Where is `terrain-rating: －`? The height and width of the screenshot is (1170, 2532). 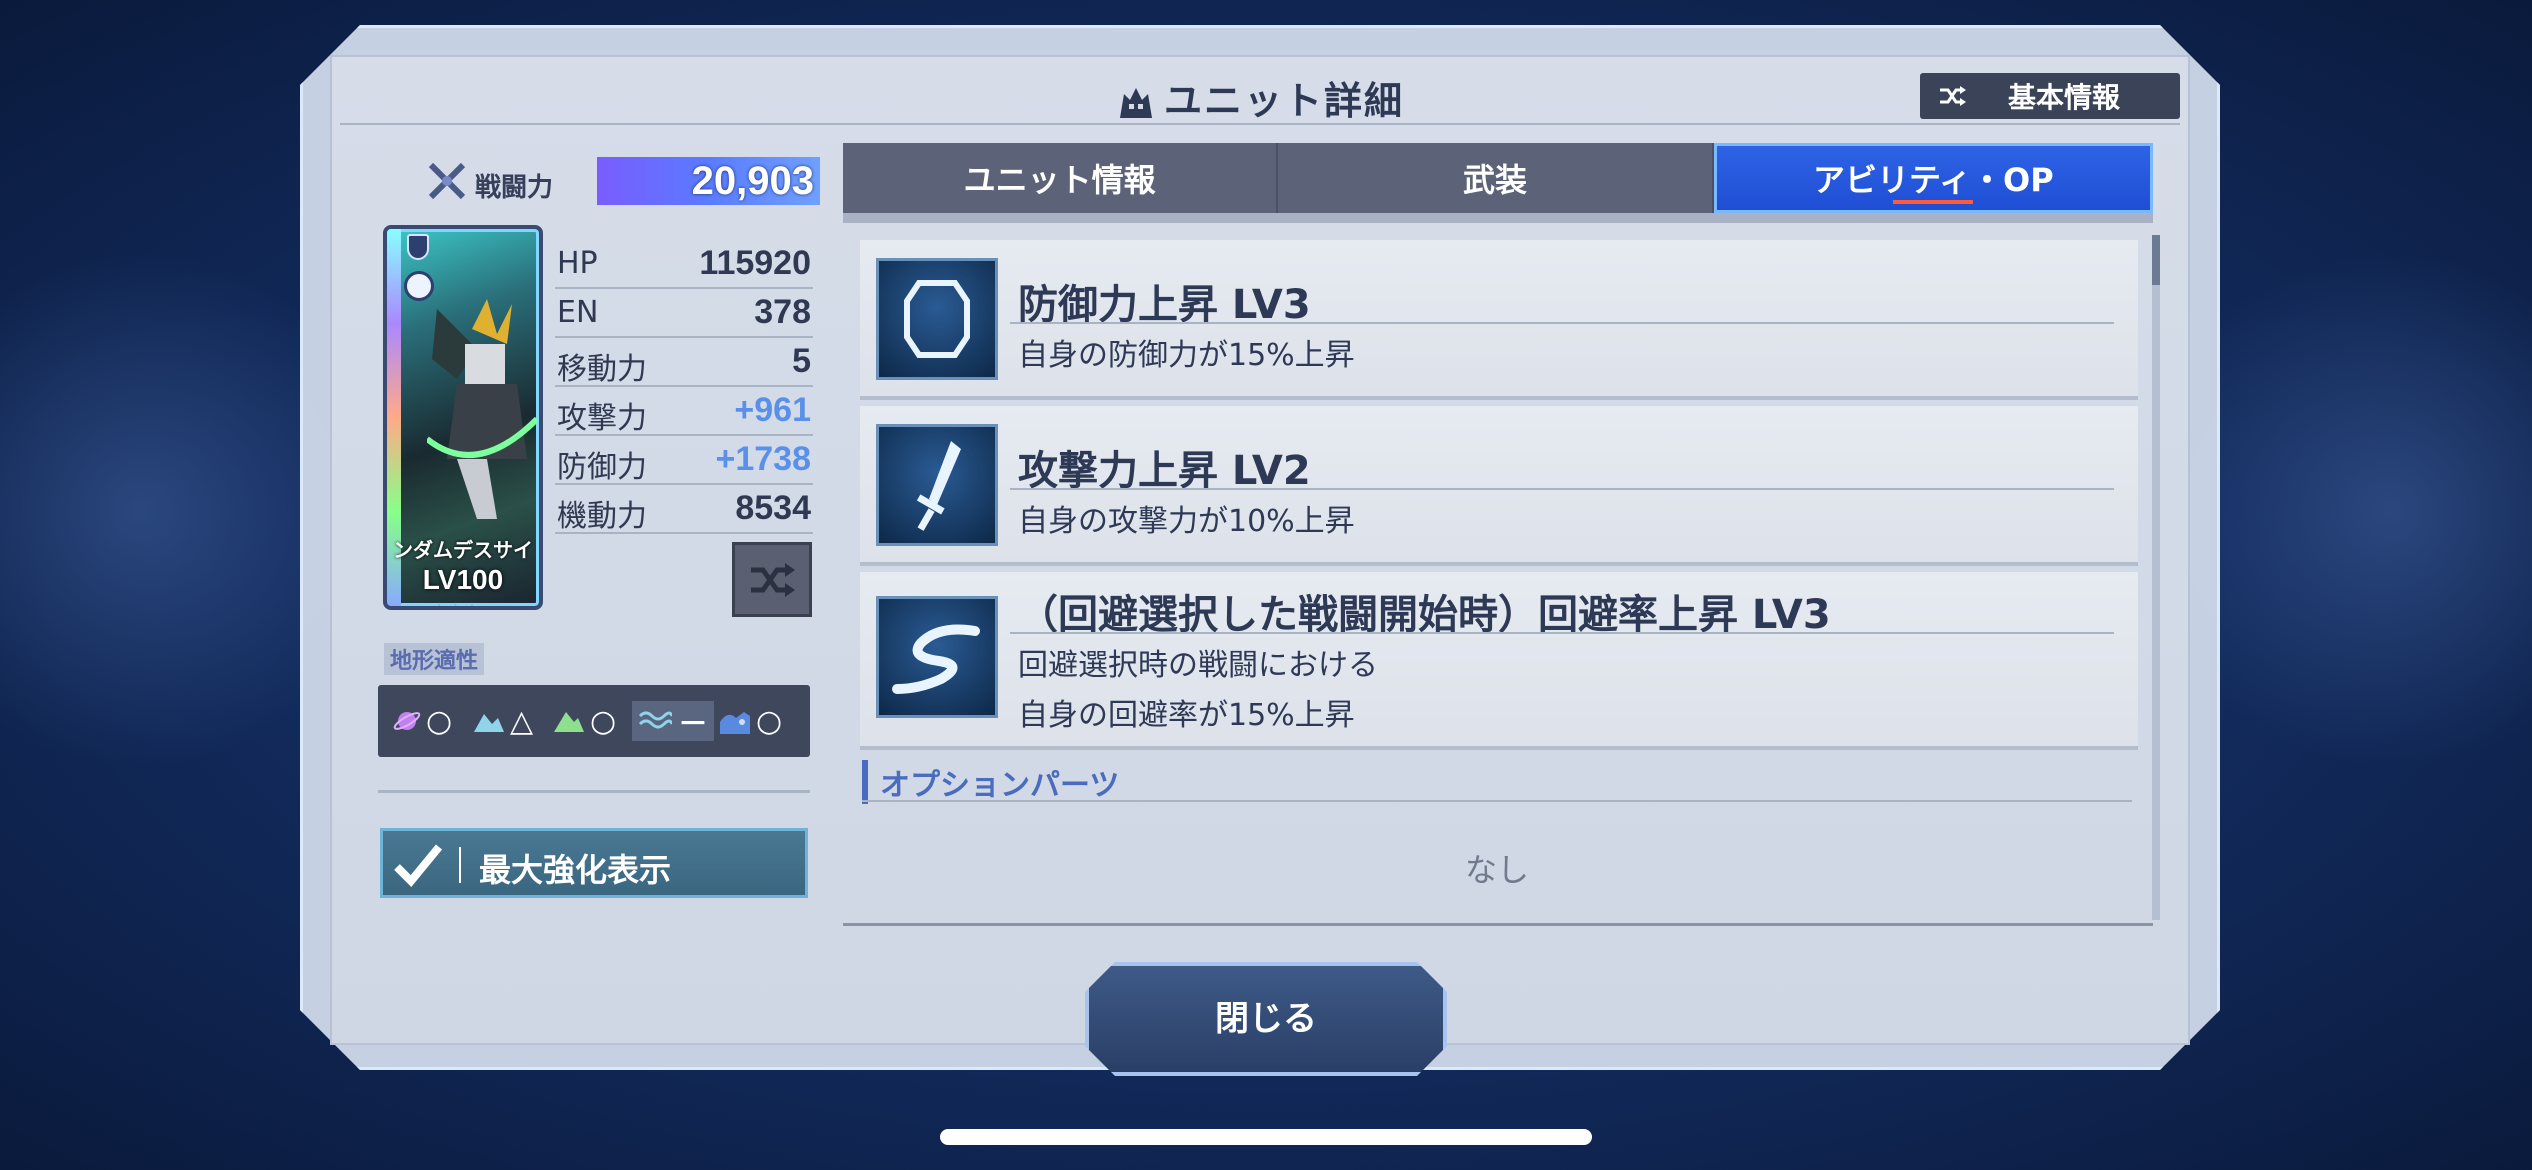 terrain-rating: － is located at coordinates (693, 724).